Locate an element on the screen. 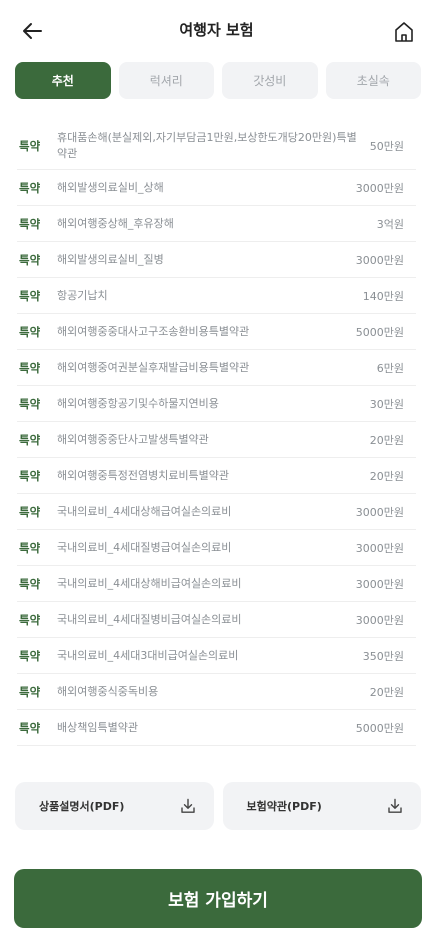 The height and width of the screenshot is (937, 433). coverage-name: 해외발생의료실비_상해 is located at coordinates (110, 187).